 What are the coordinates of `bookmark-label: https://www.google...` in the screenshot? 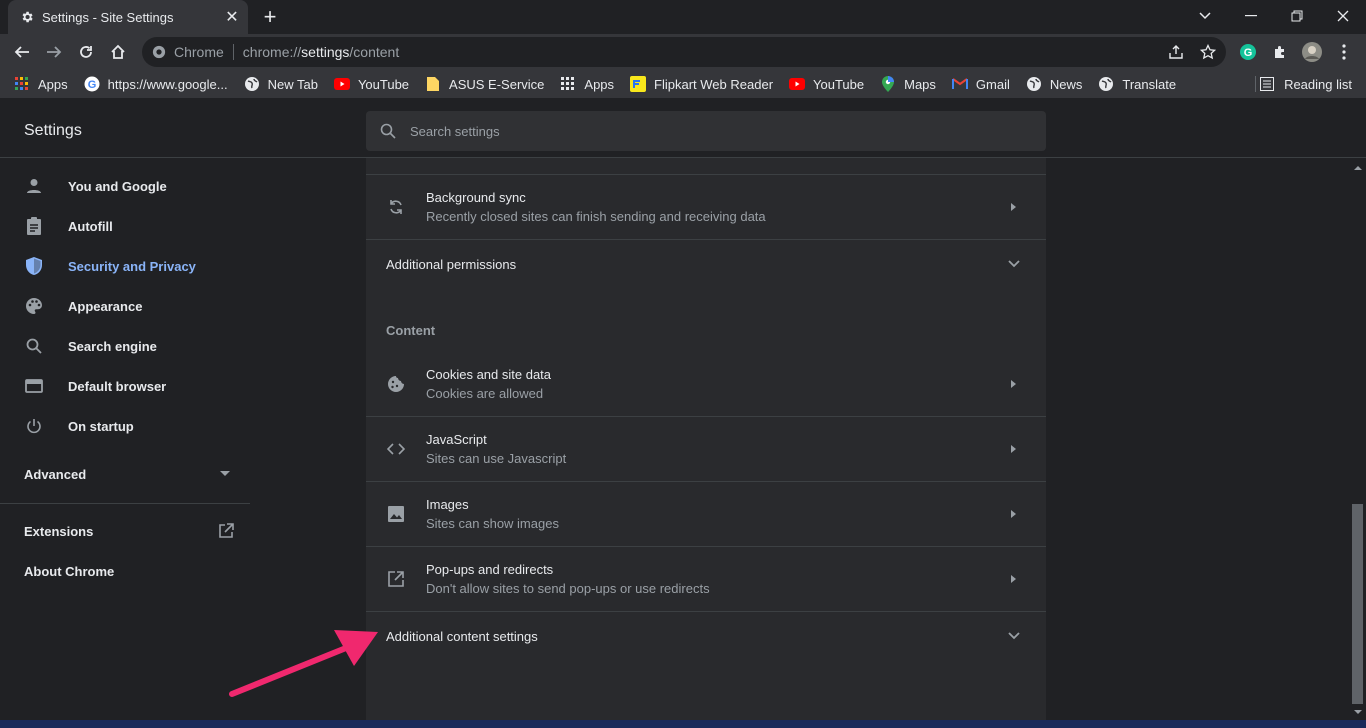 It's located at (167, 84).